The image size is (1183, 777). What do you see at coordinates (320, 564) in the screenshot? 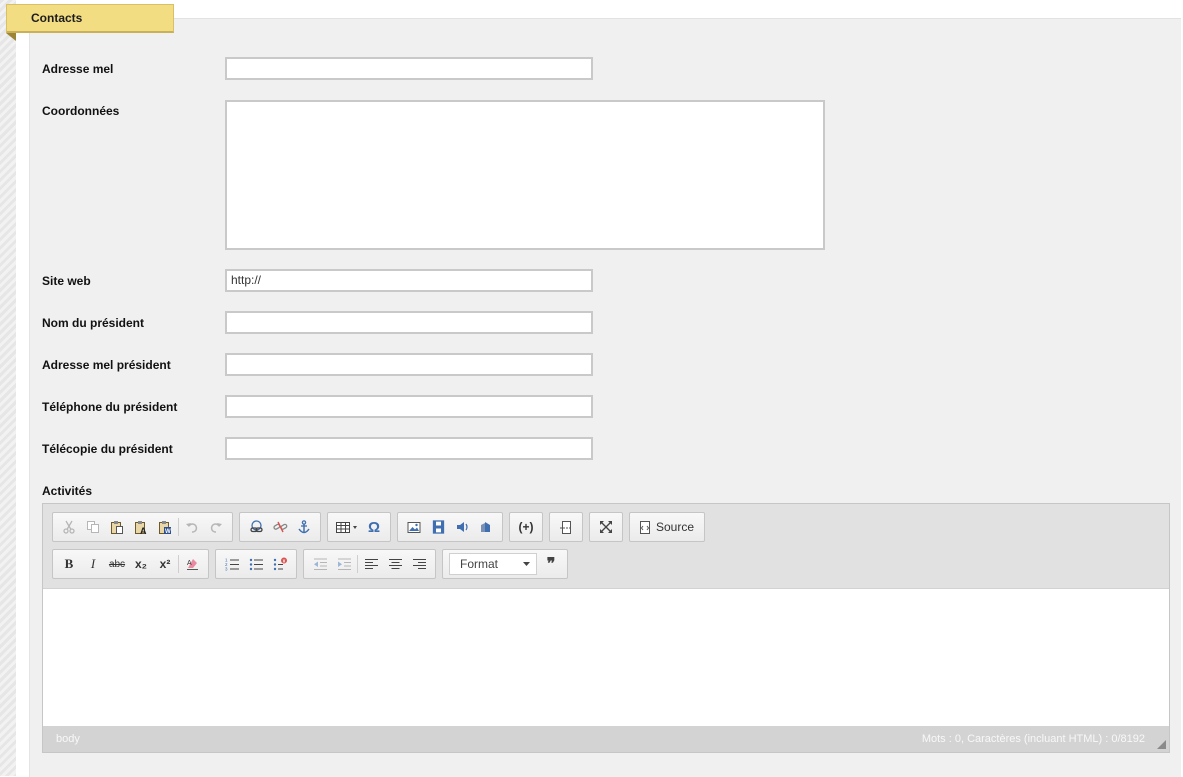
I see `outdent-icon` at bounding box center [320, 564].